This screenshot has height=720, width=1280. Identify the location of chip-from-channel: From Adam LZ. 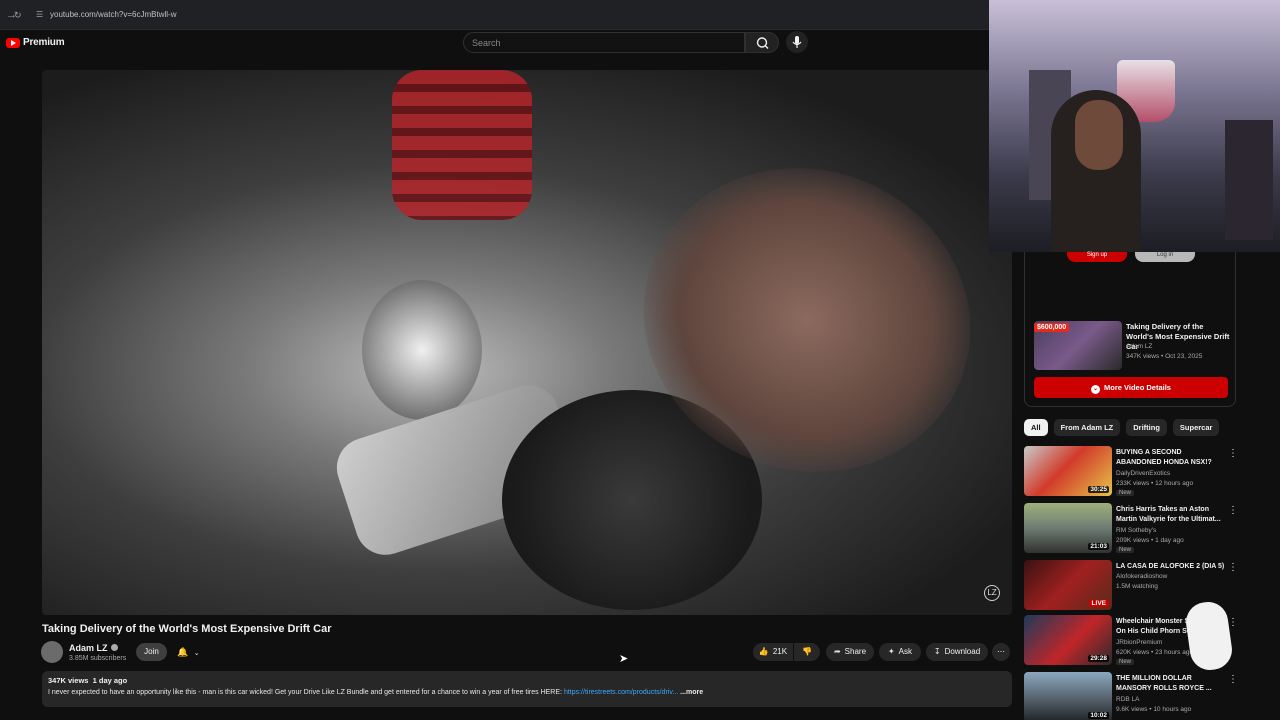
(1087, 427).